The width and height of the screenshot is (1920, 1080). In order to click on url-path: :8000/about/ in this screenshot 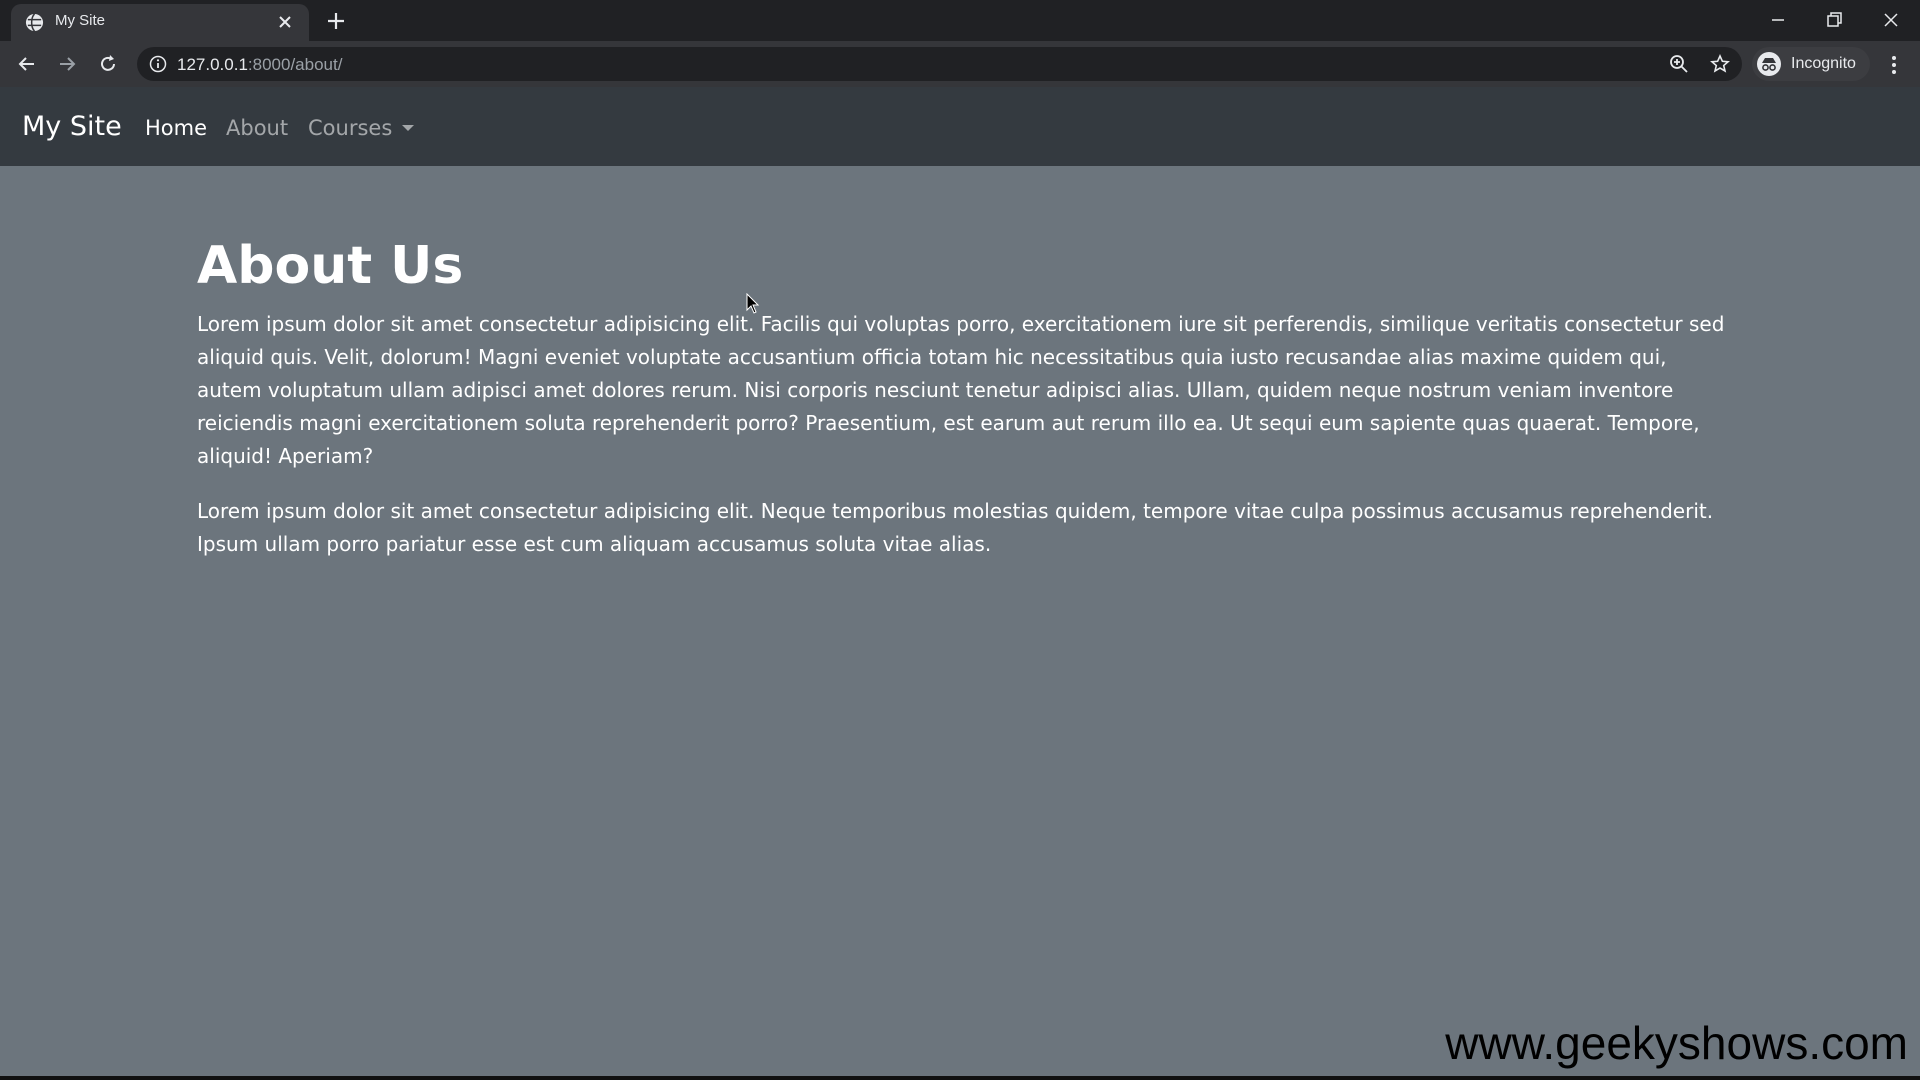, I will do `click(295, 64)`.